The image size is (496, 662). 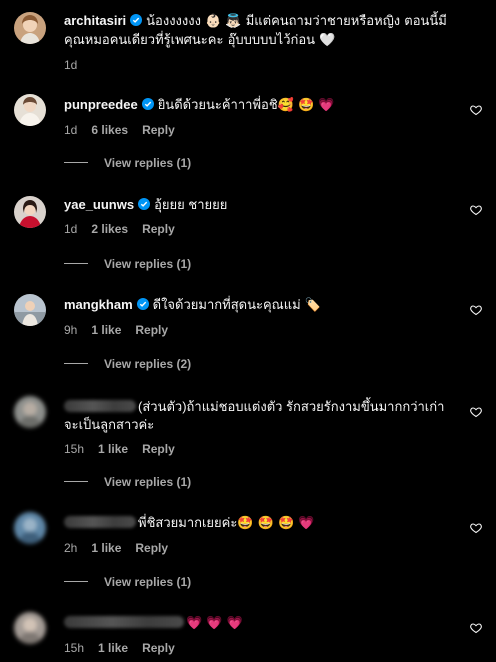 What do you see at coordinates (71, 330) in the screenshot?
I see `comment-time: 9h` at bounding box center [71, 330].